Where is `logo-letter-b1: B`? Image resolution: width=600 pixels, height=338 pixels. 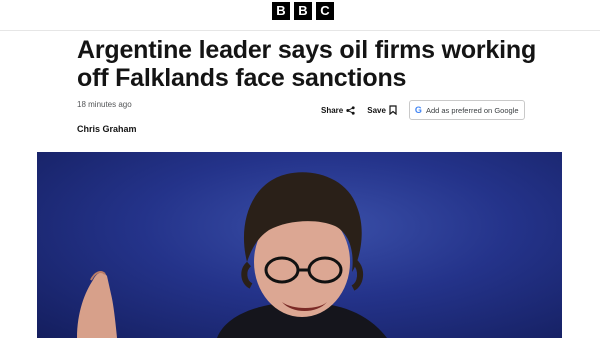
logo-letter-b1: B is located at coordinates (281, 11).